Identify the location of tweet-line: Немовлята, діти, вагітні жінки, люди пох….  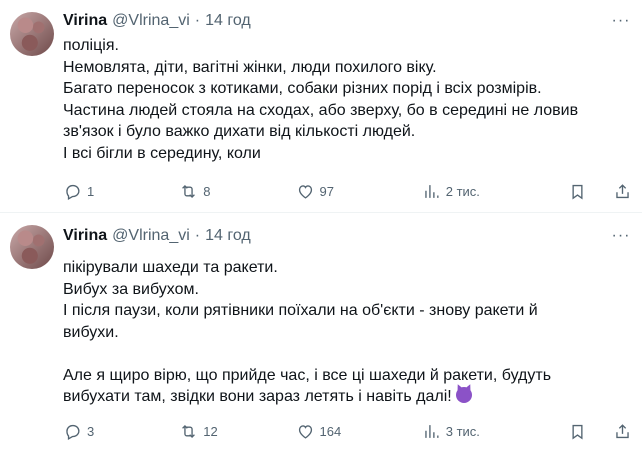
(250, 67).